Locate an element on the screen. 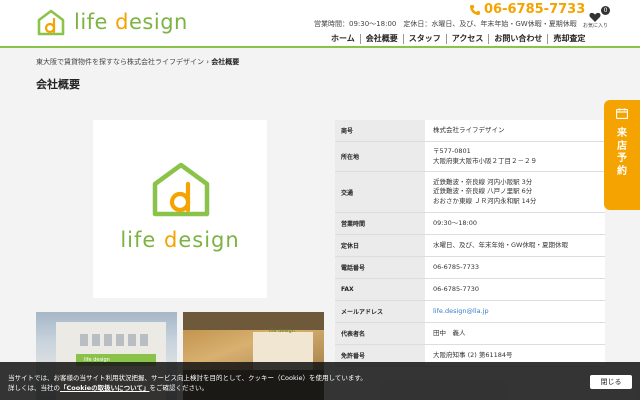  favorite-count-badge: 0 is located at coordinates (605, 10).